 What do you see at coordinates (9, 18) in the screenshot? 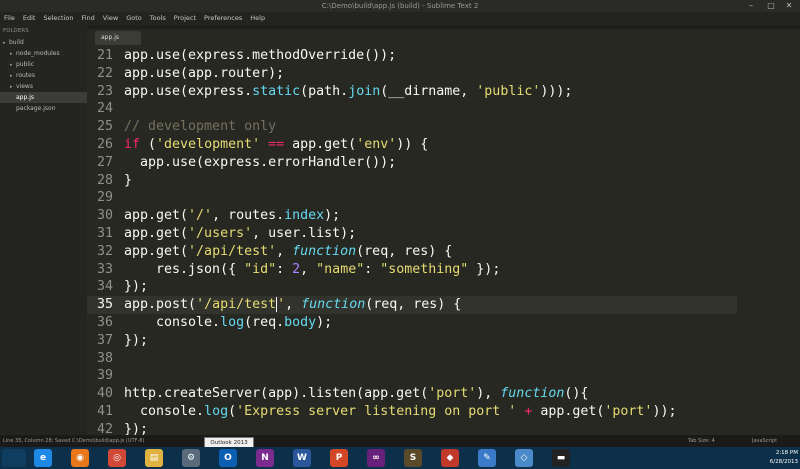
I see `menu-file: File` at bounding box center [9, 18].